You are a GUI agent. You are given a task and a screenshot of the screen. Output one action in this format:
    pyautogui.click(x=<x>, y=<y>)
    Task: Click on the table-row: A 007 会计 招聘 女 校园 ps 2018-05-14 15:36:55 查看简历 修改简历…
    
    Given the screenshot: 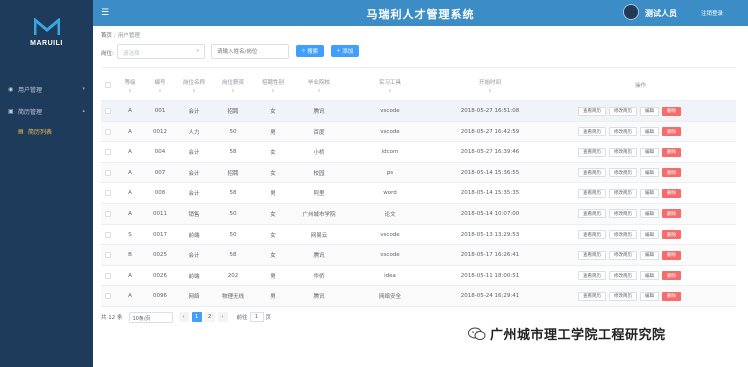 What is the action you would take?
    pyautogui.click(x=418, y=173)
    